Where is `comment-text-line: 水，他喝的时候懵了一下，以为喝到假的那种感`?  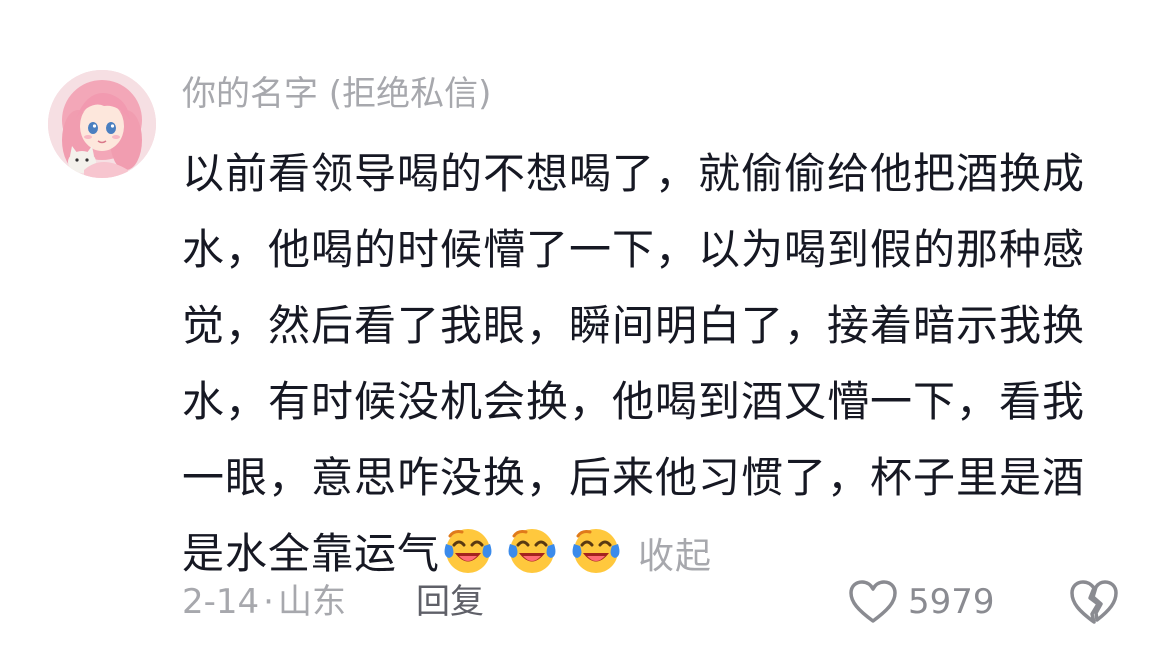 comment-text-line: 水，他喝的时候懵了一下，以为喝到假的那种感 is located at coordinates (634, 249).